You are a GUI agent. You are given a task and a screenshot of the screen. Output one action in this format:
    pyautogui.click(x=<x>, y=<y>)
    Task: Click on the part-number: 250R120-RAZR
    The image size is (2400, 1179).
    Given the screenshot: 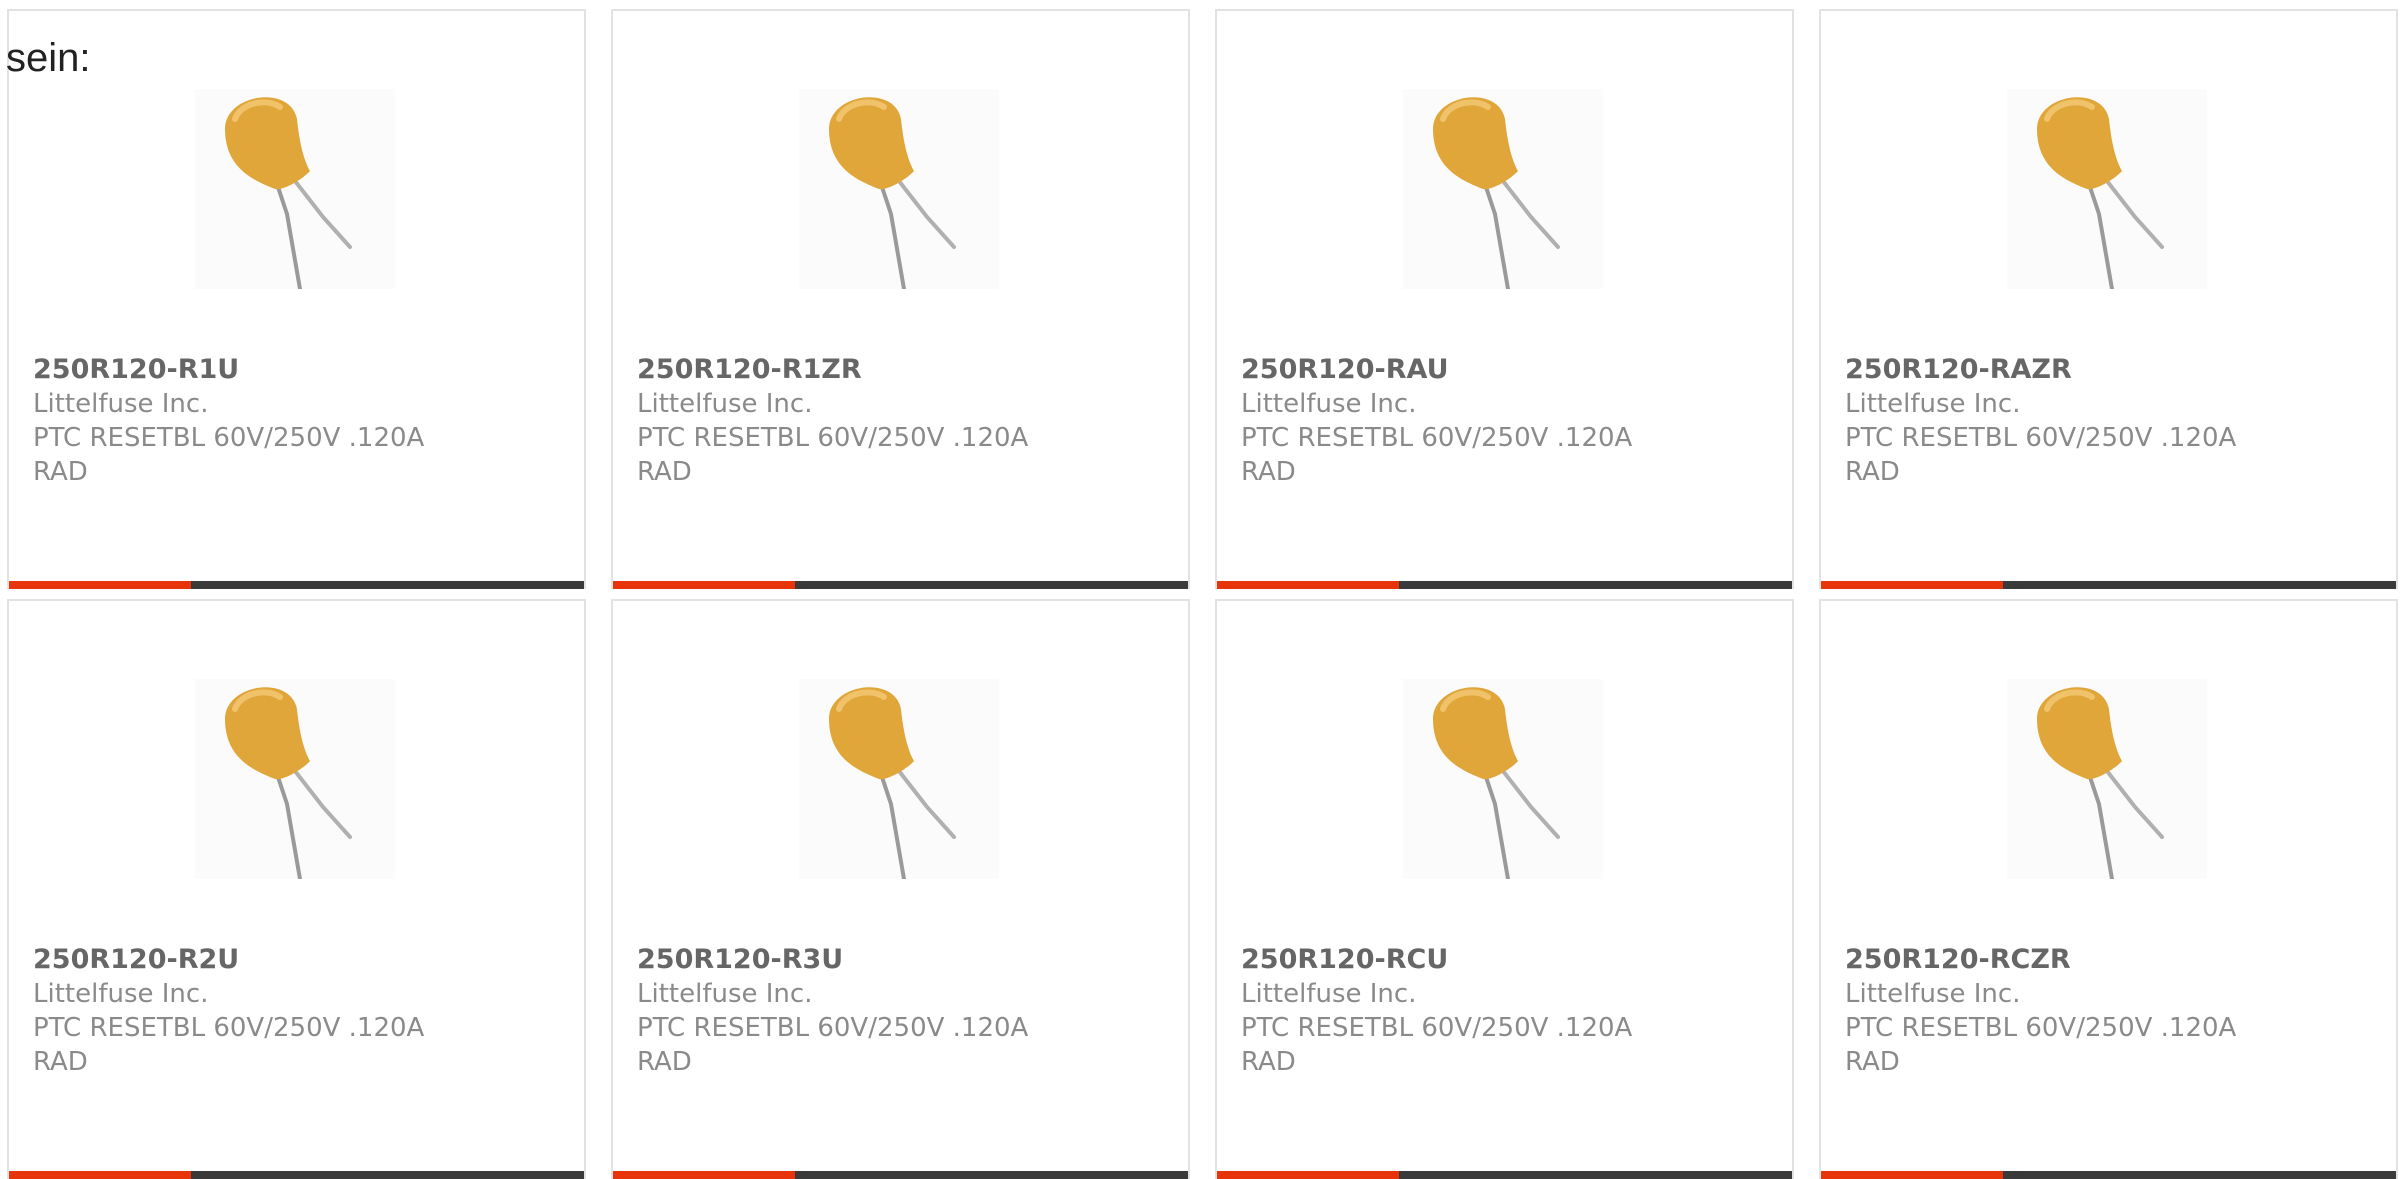 What is the action you would take?
    pyautogui.click(x=2110, y=370)
    